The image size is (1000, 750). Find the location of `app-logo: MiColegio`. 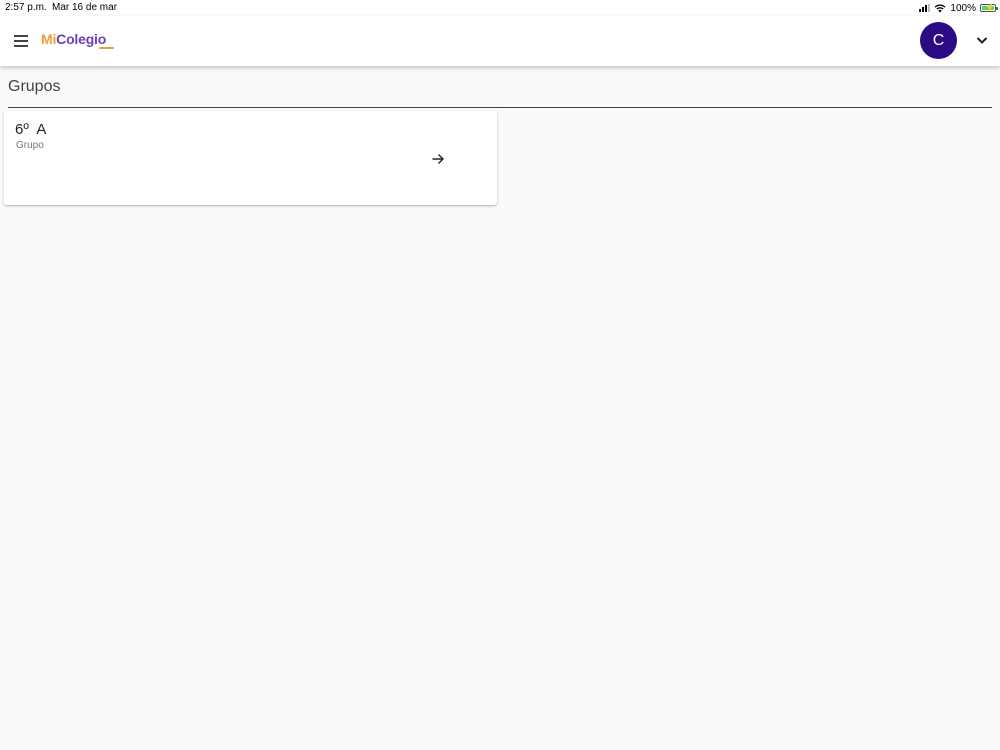

app-logo: MiColegio is located at coordinates (73, 39).